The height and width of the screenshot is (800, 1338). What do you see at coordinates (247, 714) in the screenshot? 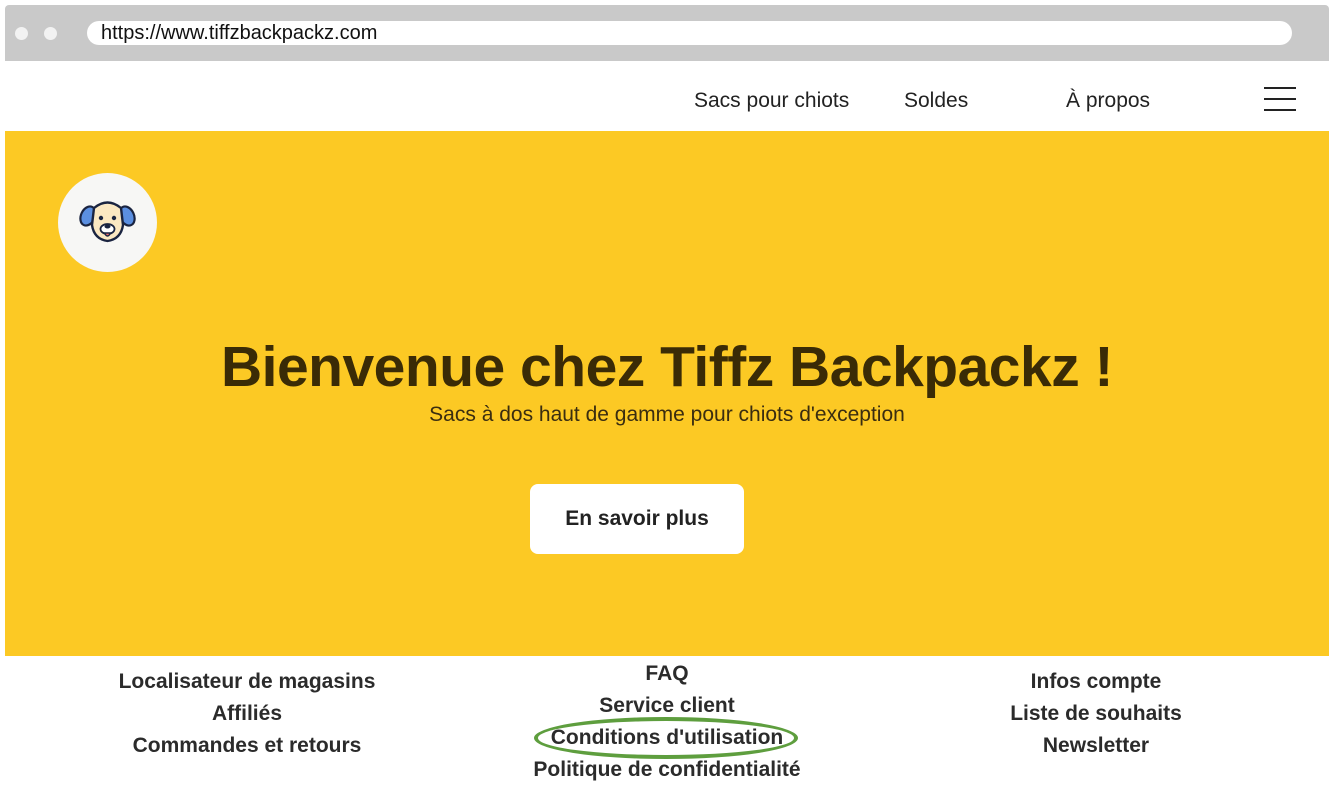
I see `footer-link-affiliates: Affiliés` at bounding box center [247, 714].